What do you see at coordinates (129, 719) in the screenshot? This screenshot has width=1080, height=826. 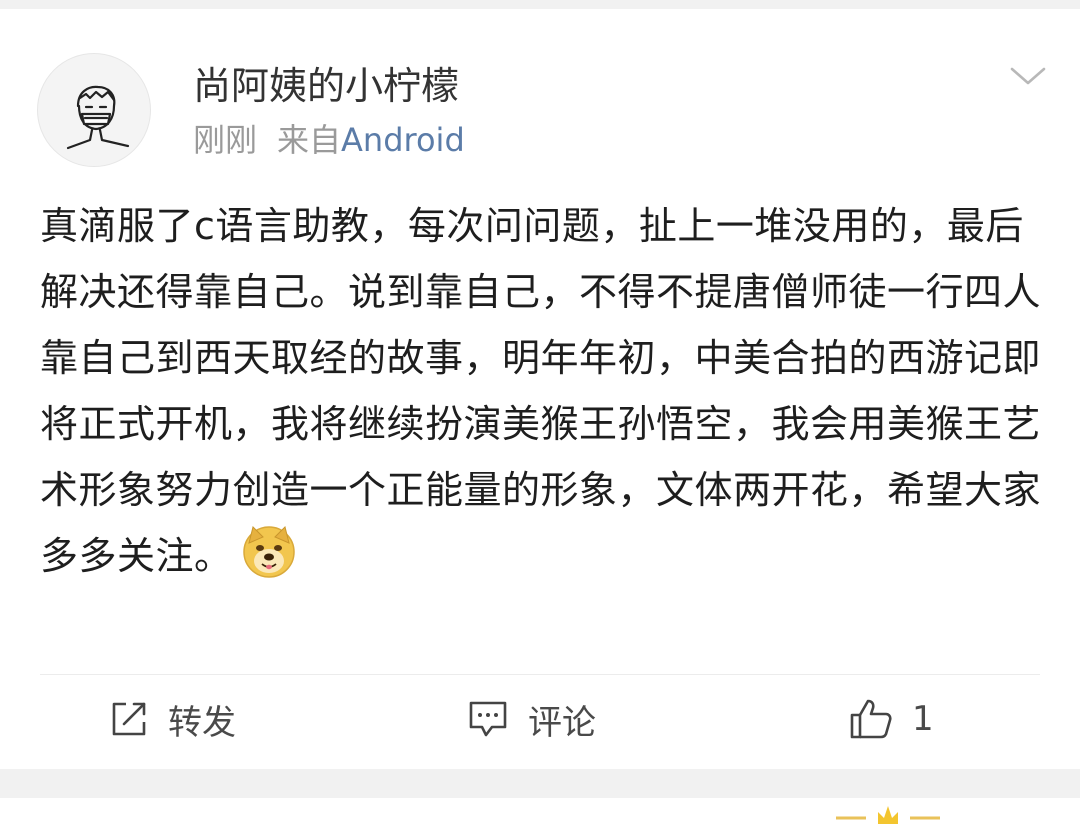 I see `repost-icon` at bounding box center [129, 719].